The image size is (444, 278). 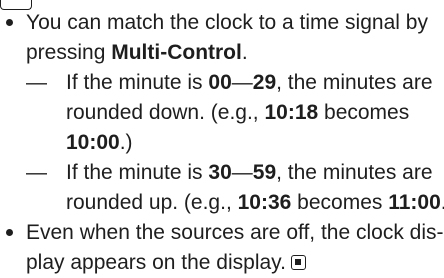 What do you see at coordinates (99, 142) in the screenshot?
I see `text-line: 10:00.)` at bounding box center [99, 142].